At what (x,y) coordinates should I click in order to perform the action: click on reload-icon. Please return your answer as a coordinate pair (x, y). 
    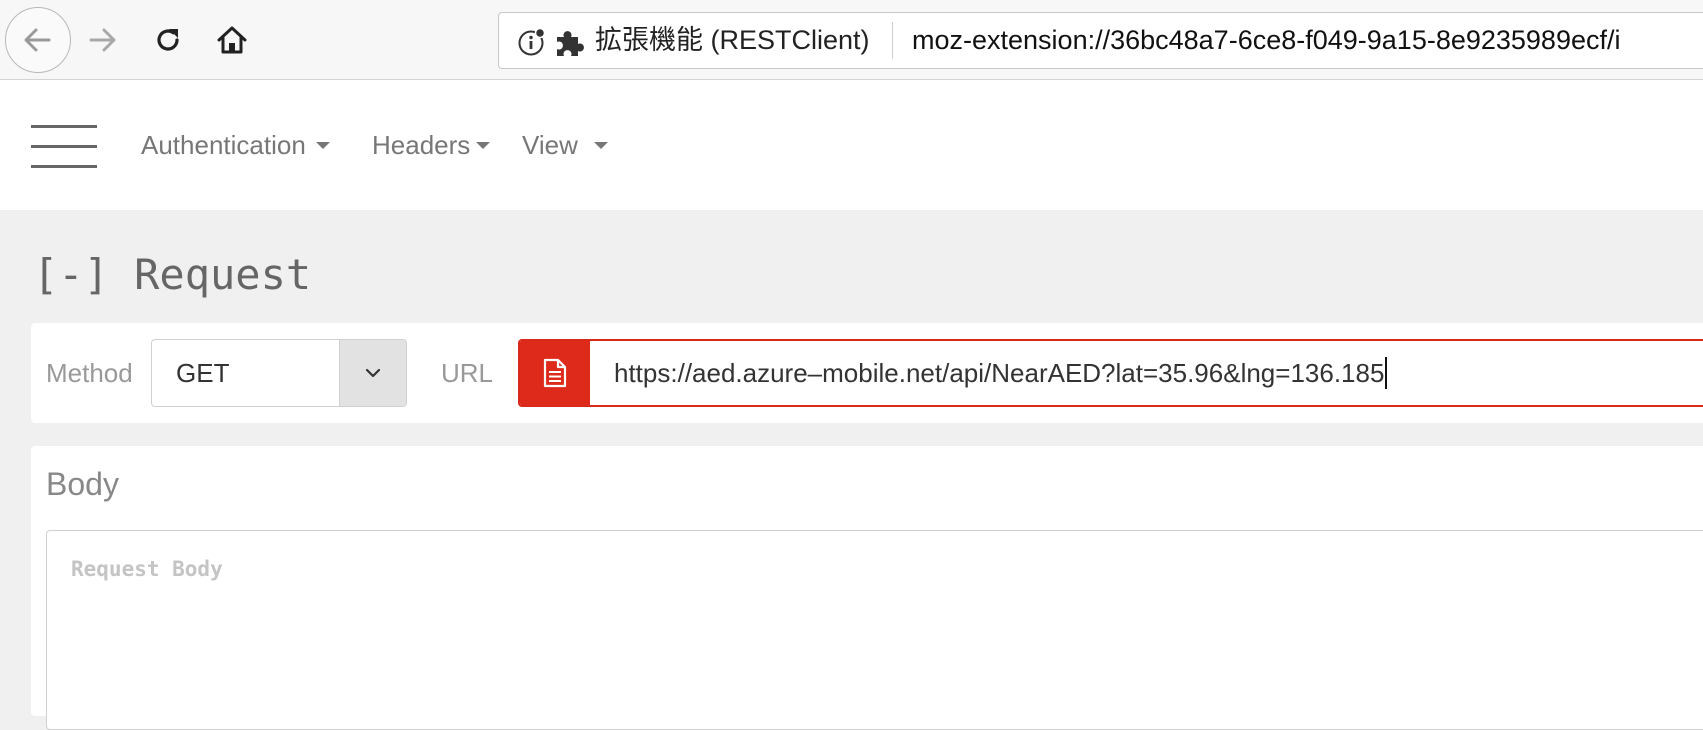
    Looking at the image, I should click on (168, 40).